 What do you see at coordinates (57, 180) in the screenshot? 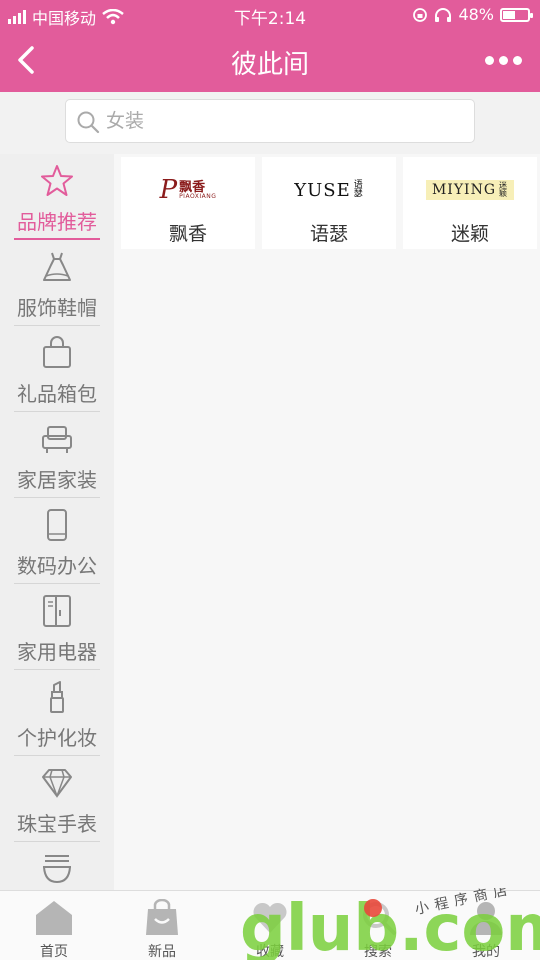
I see `star-icon` at bounding box center [57, 180].